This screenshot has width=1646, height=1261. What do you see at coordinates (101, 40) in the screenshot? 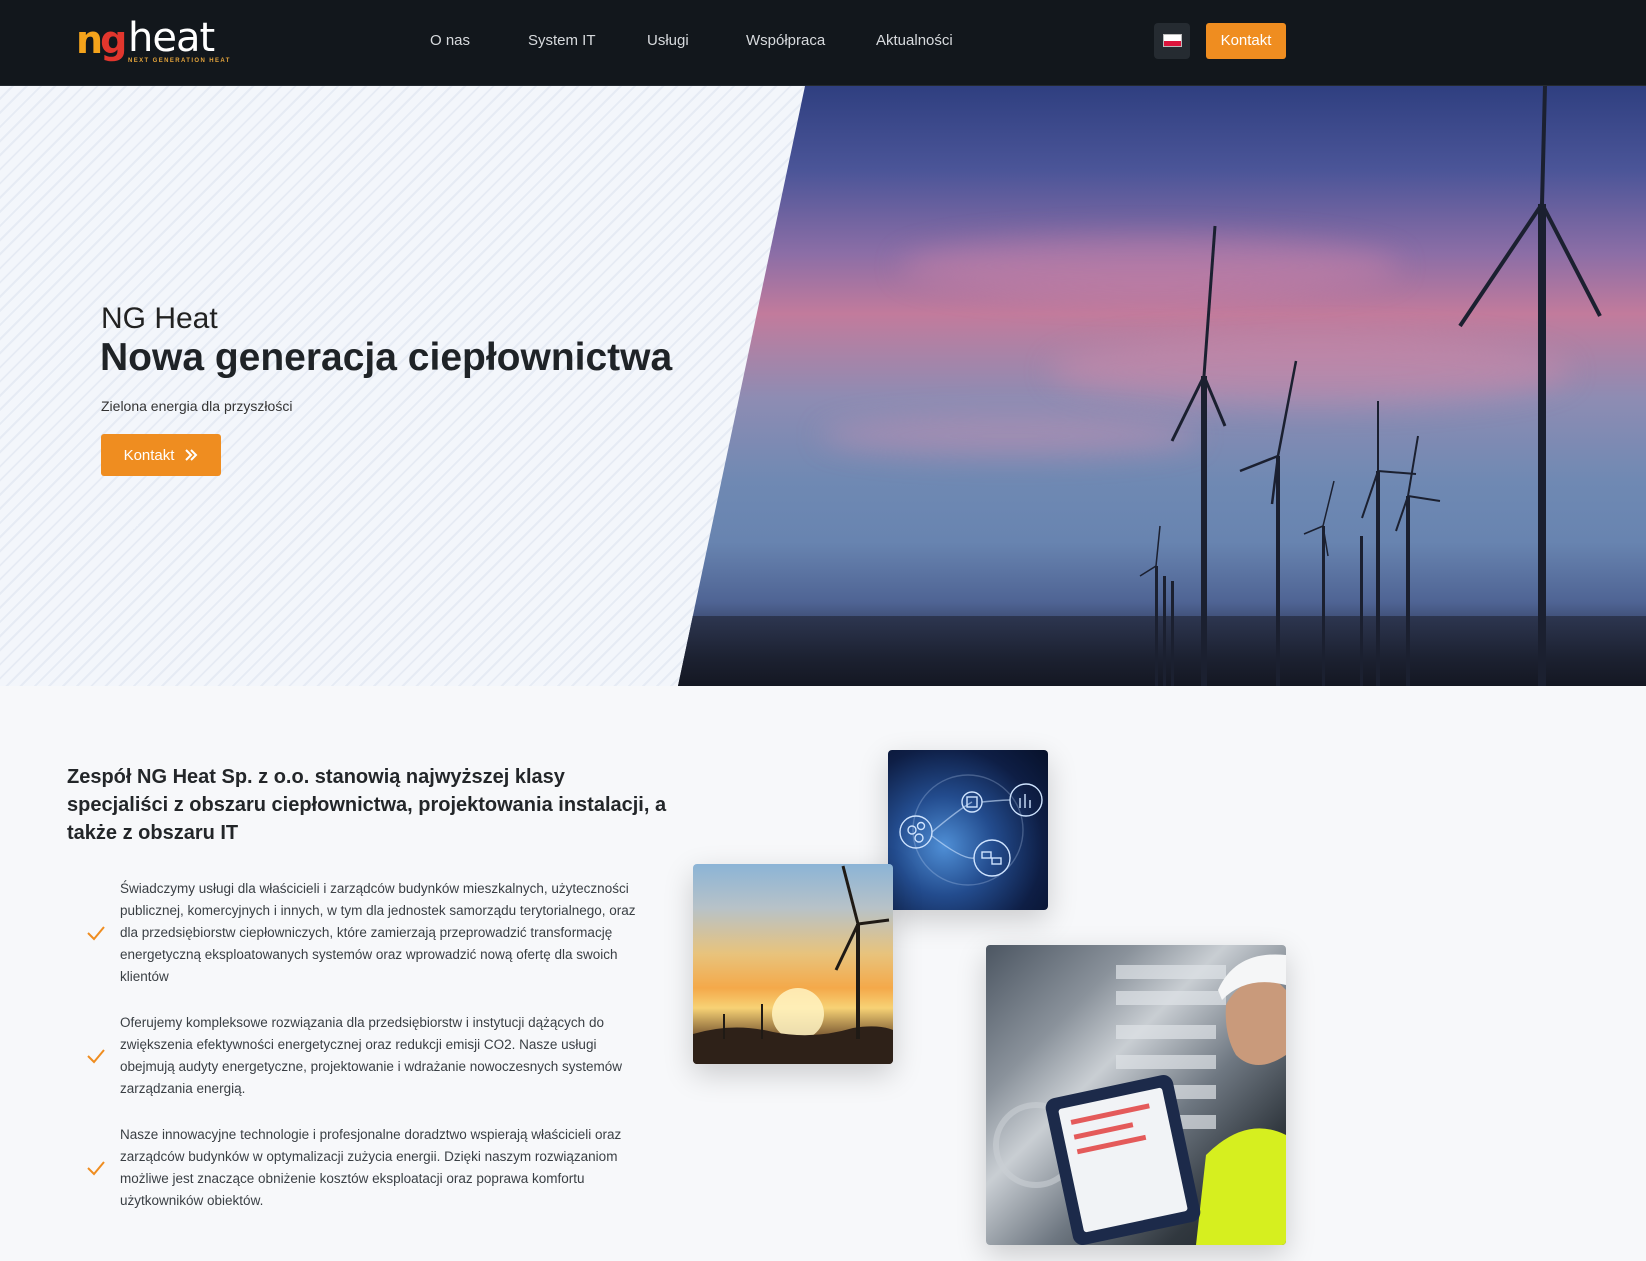
I see `logo-mark: ng` at bounding box center [101, 40].